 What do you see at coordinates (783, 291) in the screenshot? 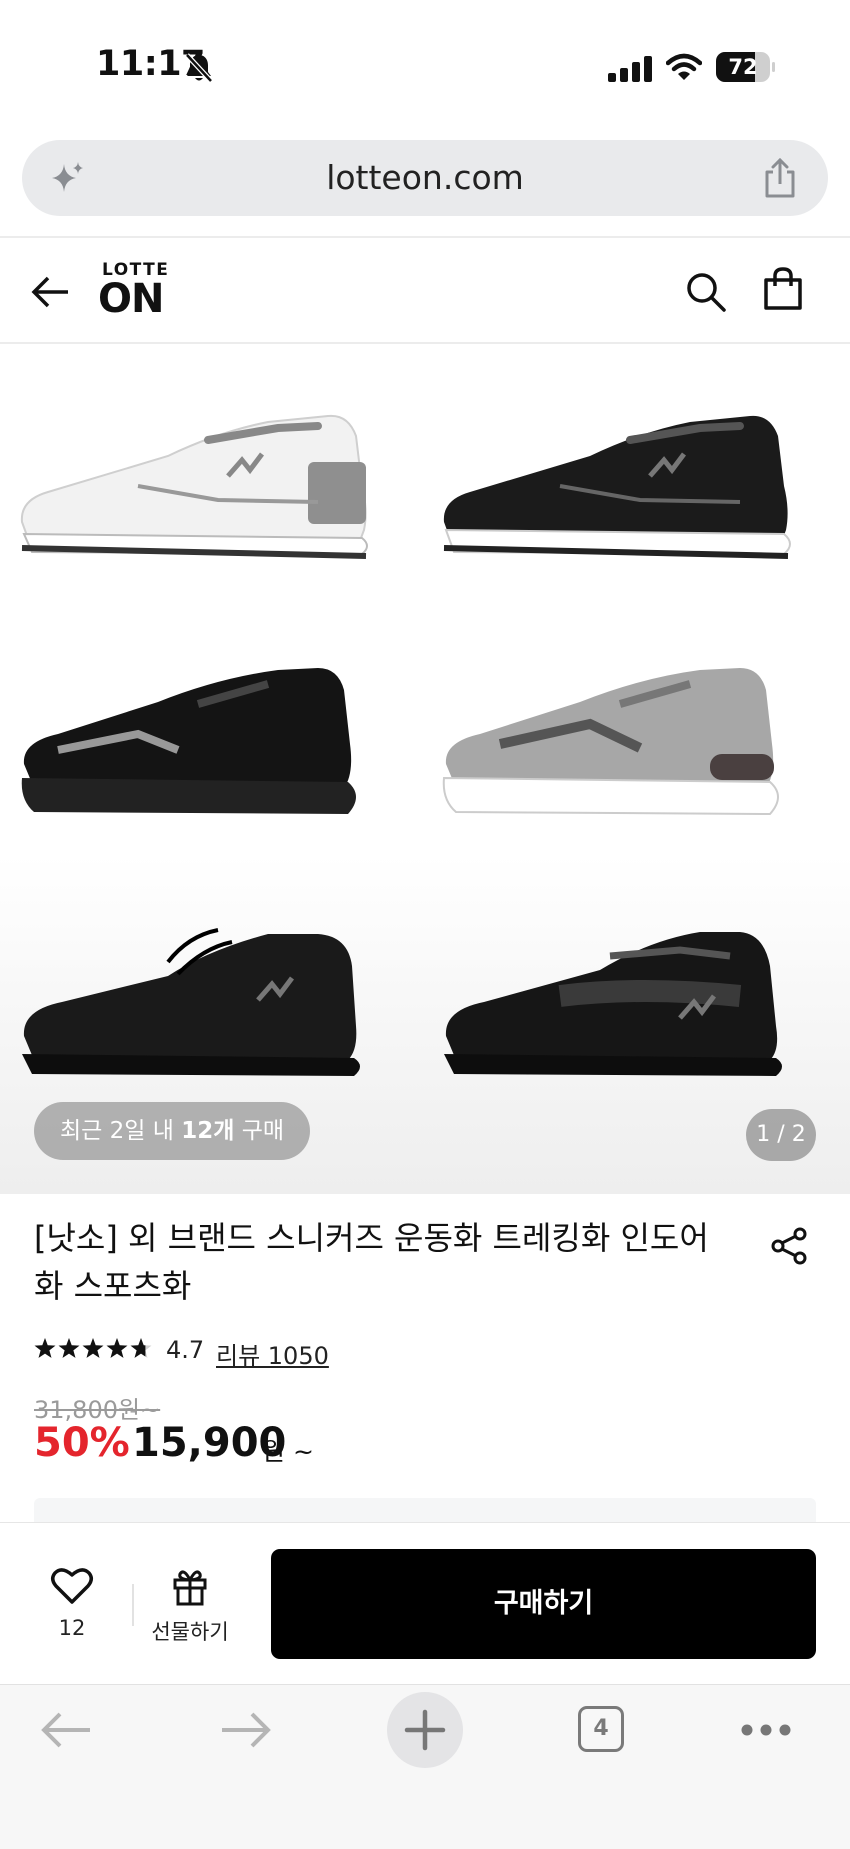
I see `shopping-bag-icon` at bounding box center [783, 291].